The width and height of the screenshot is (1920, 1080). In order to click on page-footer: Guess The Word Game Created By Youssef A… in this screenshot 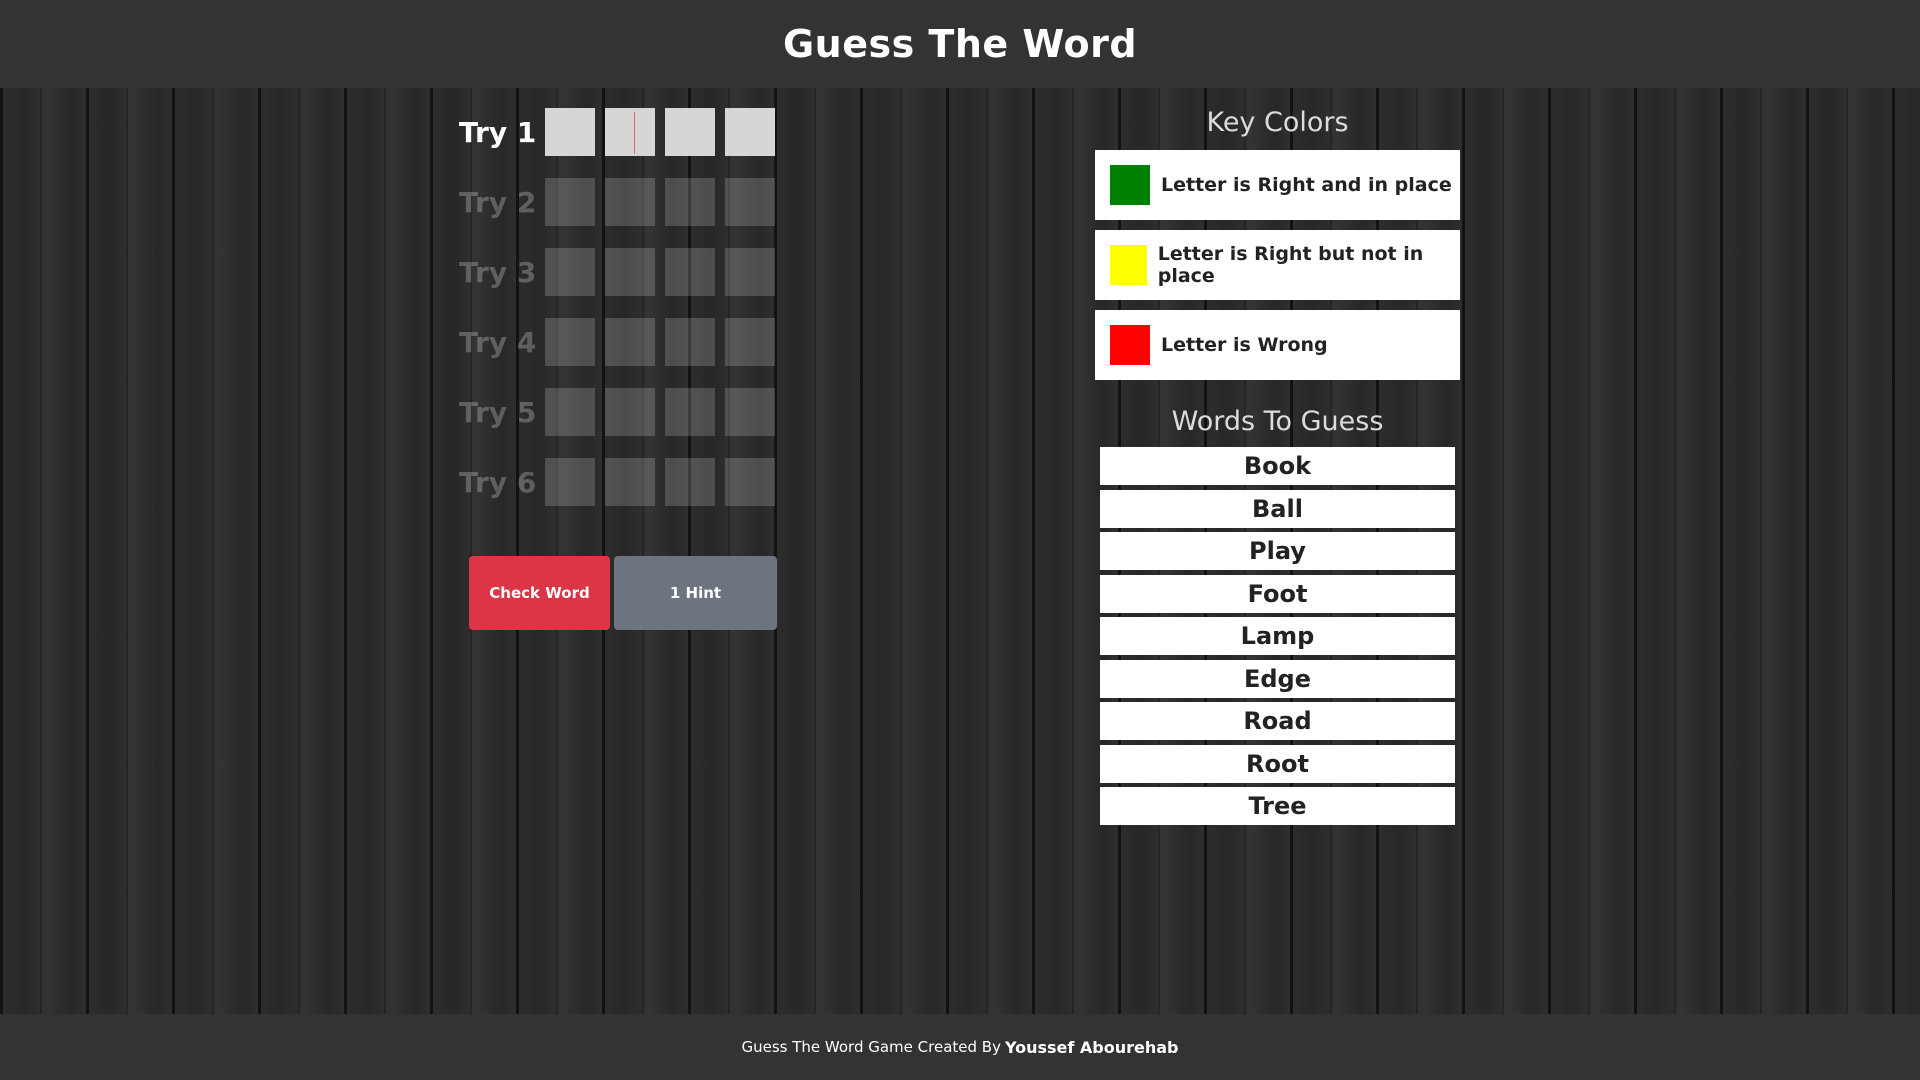, I will do `click(960, 1047)`.